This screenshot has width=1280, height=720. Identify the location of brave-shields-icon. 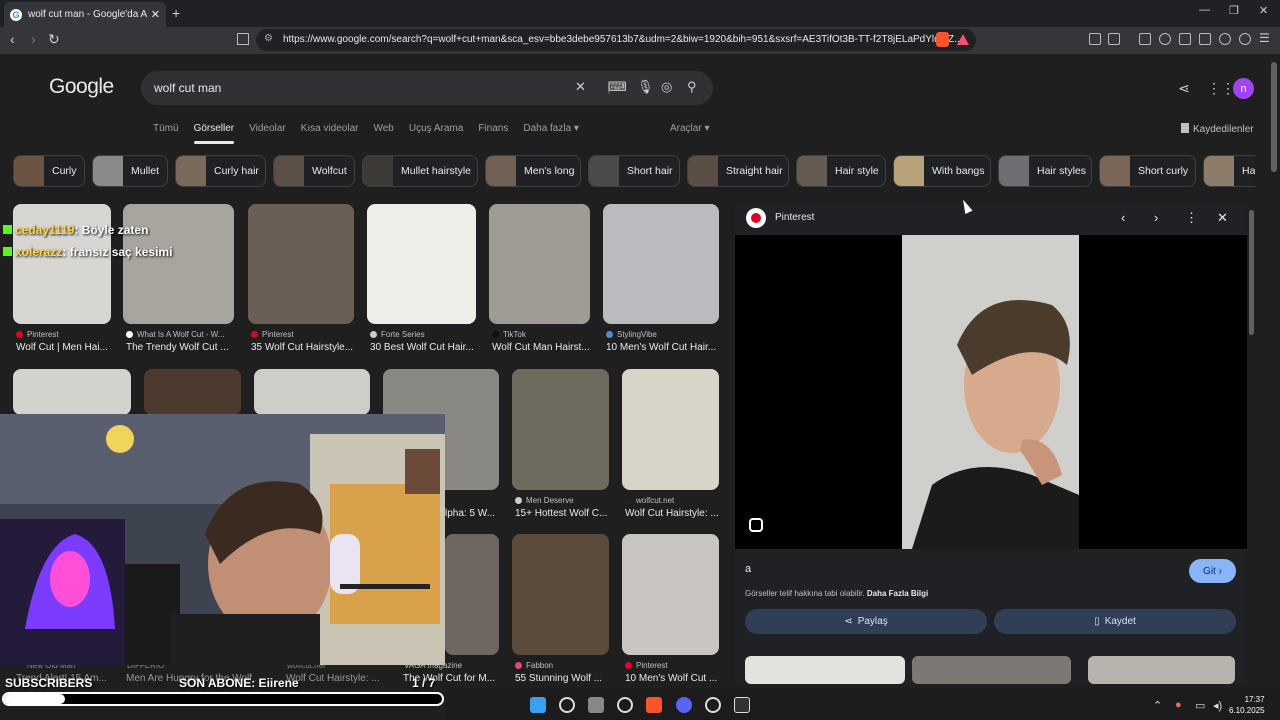
(942, 39).